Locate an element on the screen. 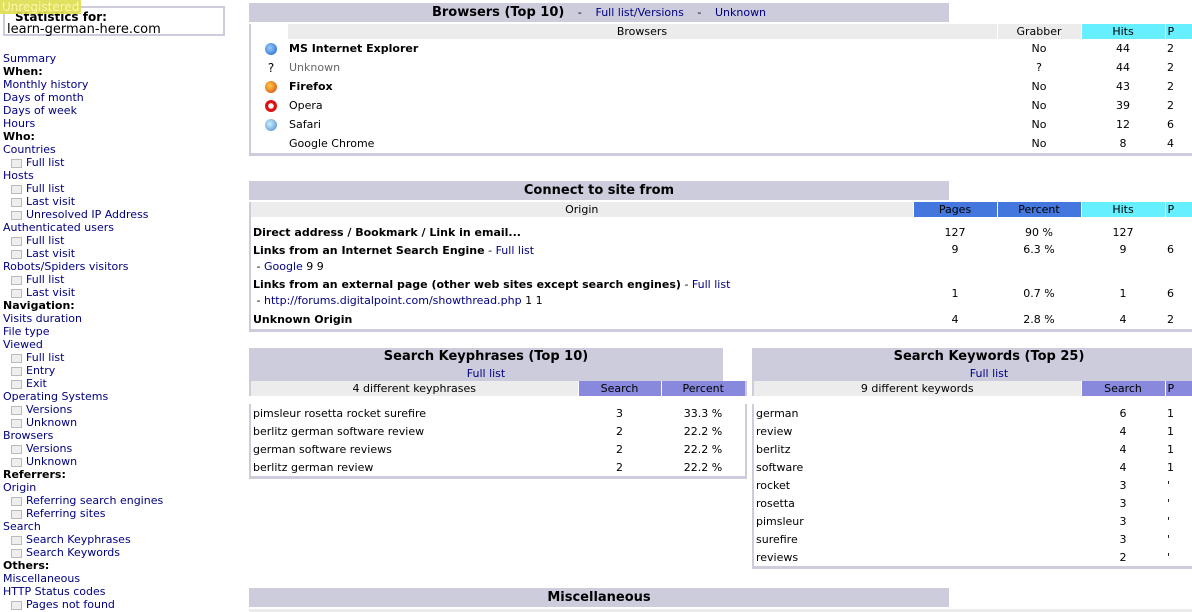  menu-item-label: Full list is located at coordinates (45, 162).